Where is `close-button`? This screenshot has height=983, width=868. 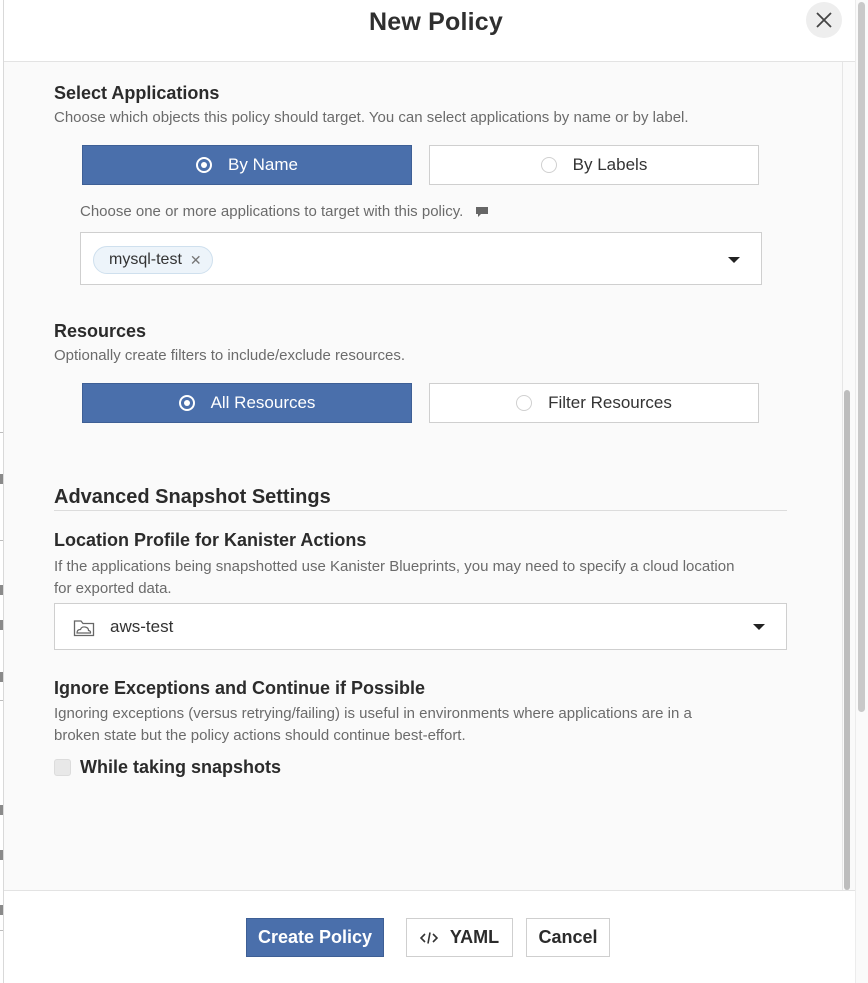
close-button is located at coordinates (824, 20).